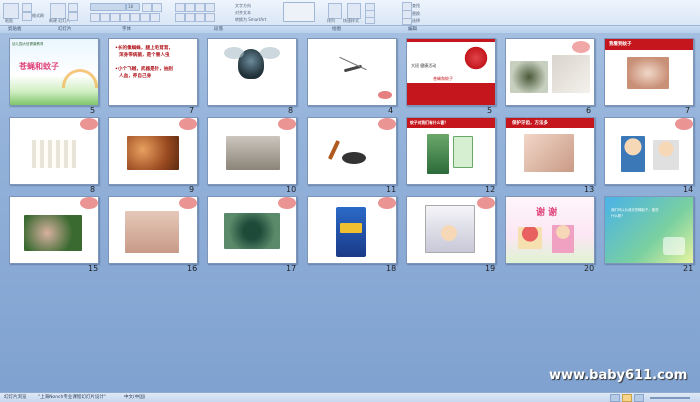 The height and width of the screenshot is (402, 700). What do you see at coordinates (93, 110) in the screenshot?
I see `slide-number: 5` at bounding box center [93, 110].